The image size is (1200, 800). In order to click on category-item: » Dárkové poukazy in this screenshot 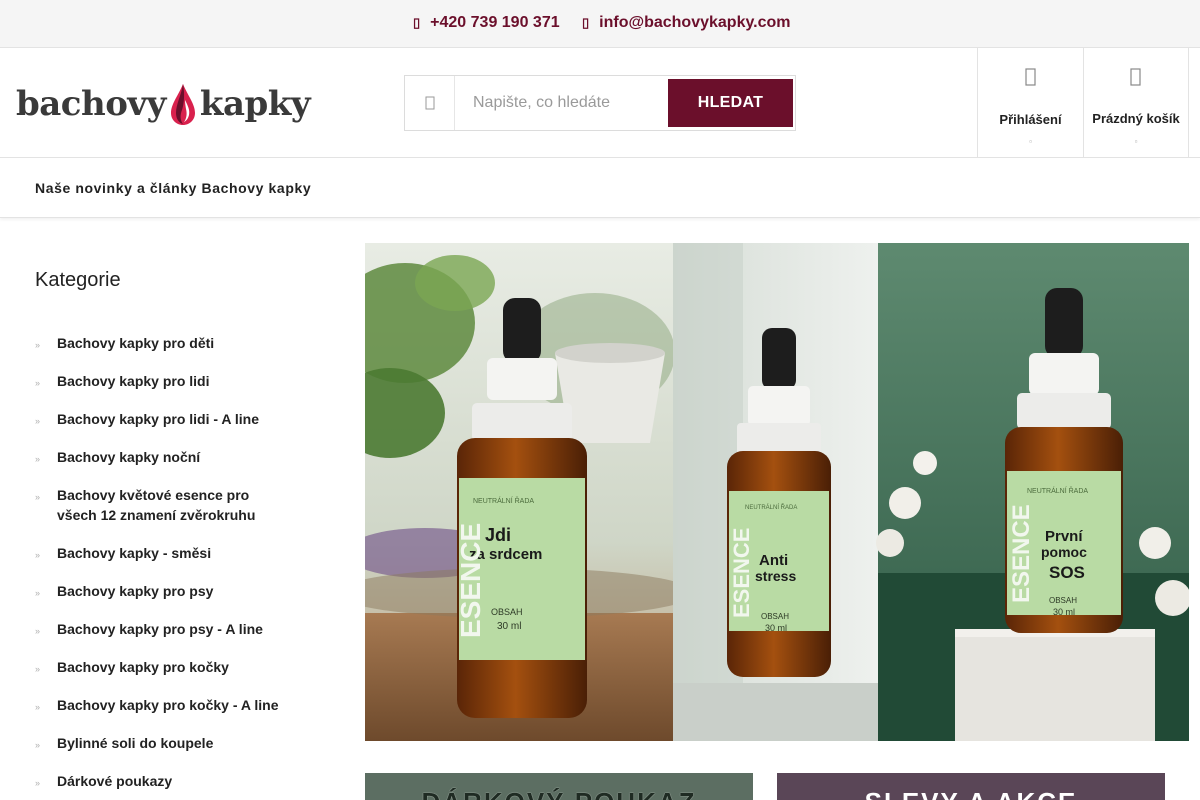, I will do `click(175, 781)`.